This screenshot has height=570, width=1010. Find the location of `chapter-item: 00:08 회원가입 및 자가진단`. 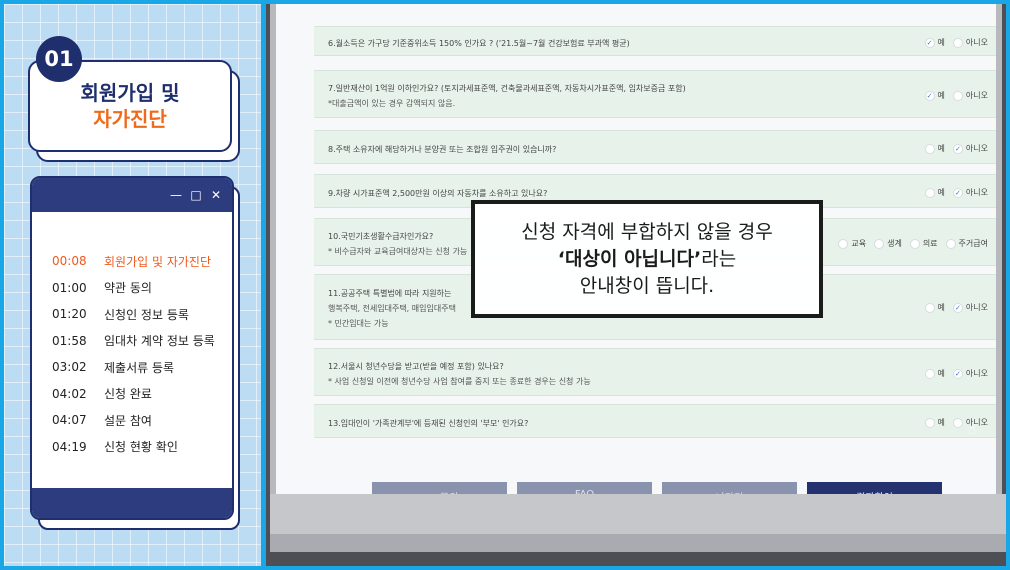

chapter-item: 00:08 회원가입 및 자가진단 is located at coordinates (142, 261).